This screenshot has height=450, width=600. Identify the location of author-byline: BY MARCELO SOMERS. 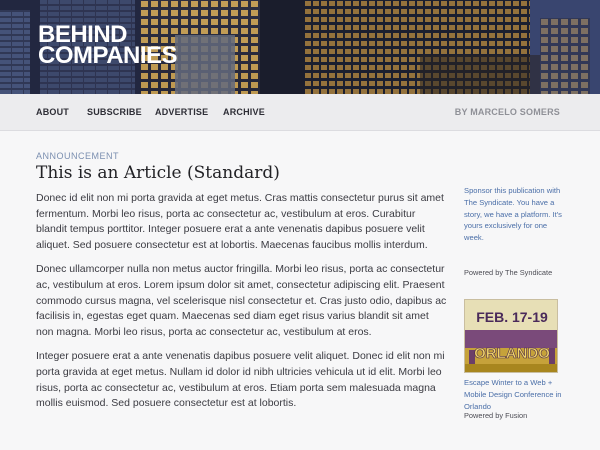
(507, 112).